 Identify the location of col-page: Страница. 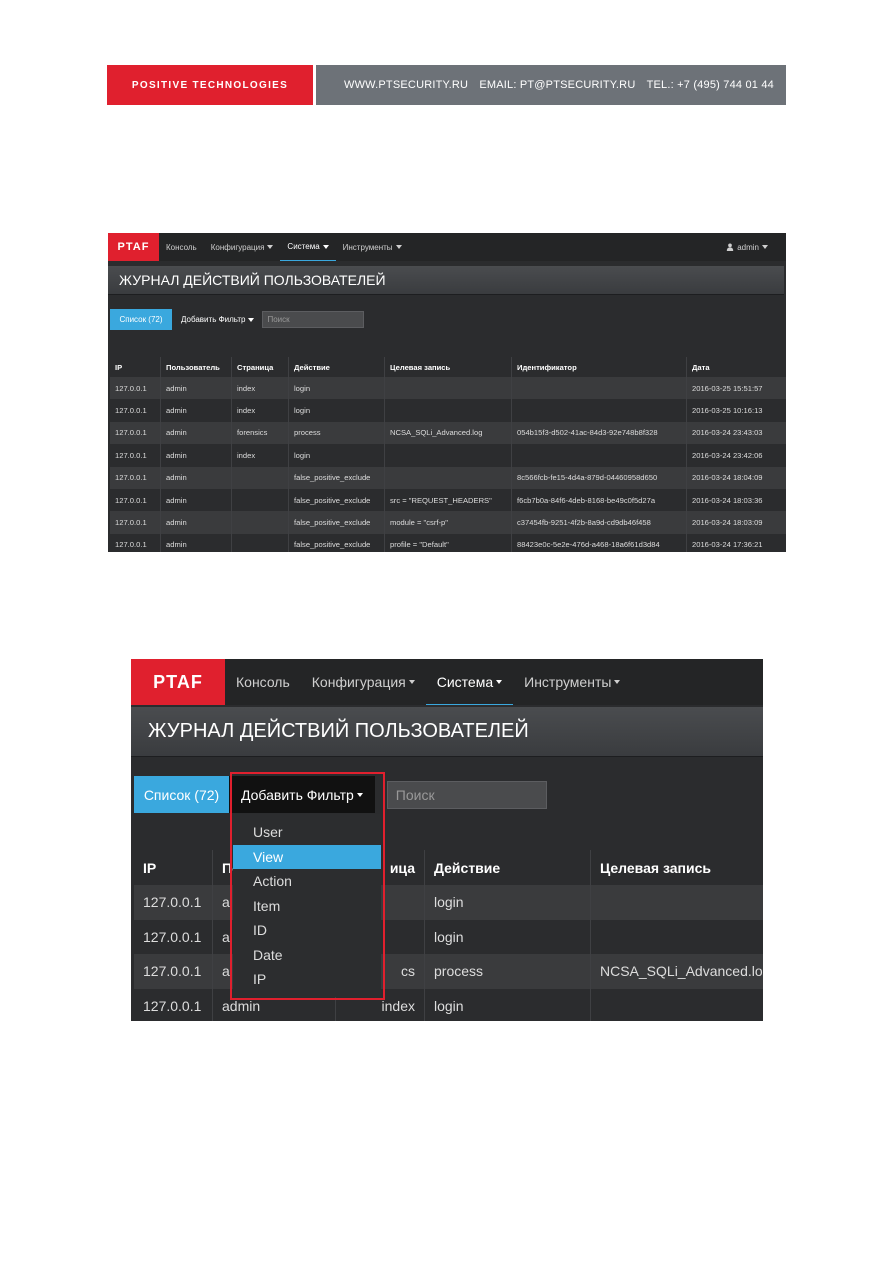
(260, 367).